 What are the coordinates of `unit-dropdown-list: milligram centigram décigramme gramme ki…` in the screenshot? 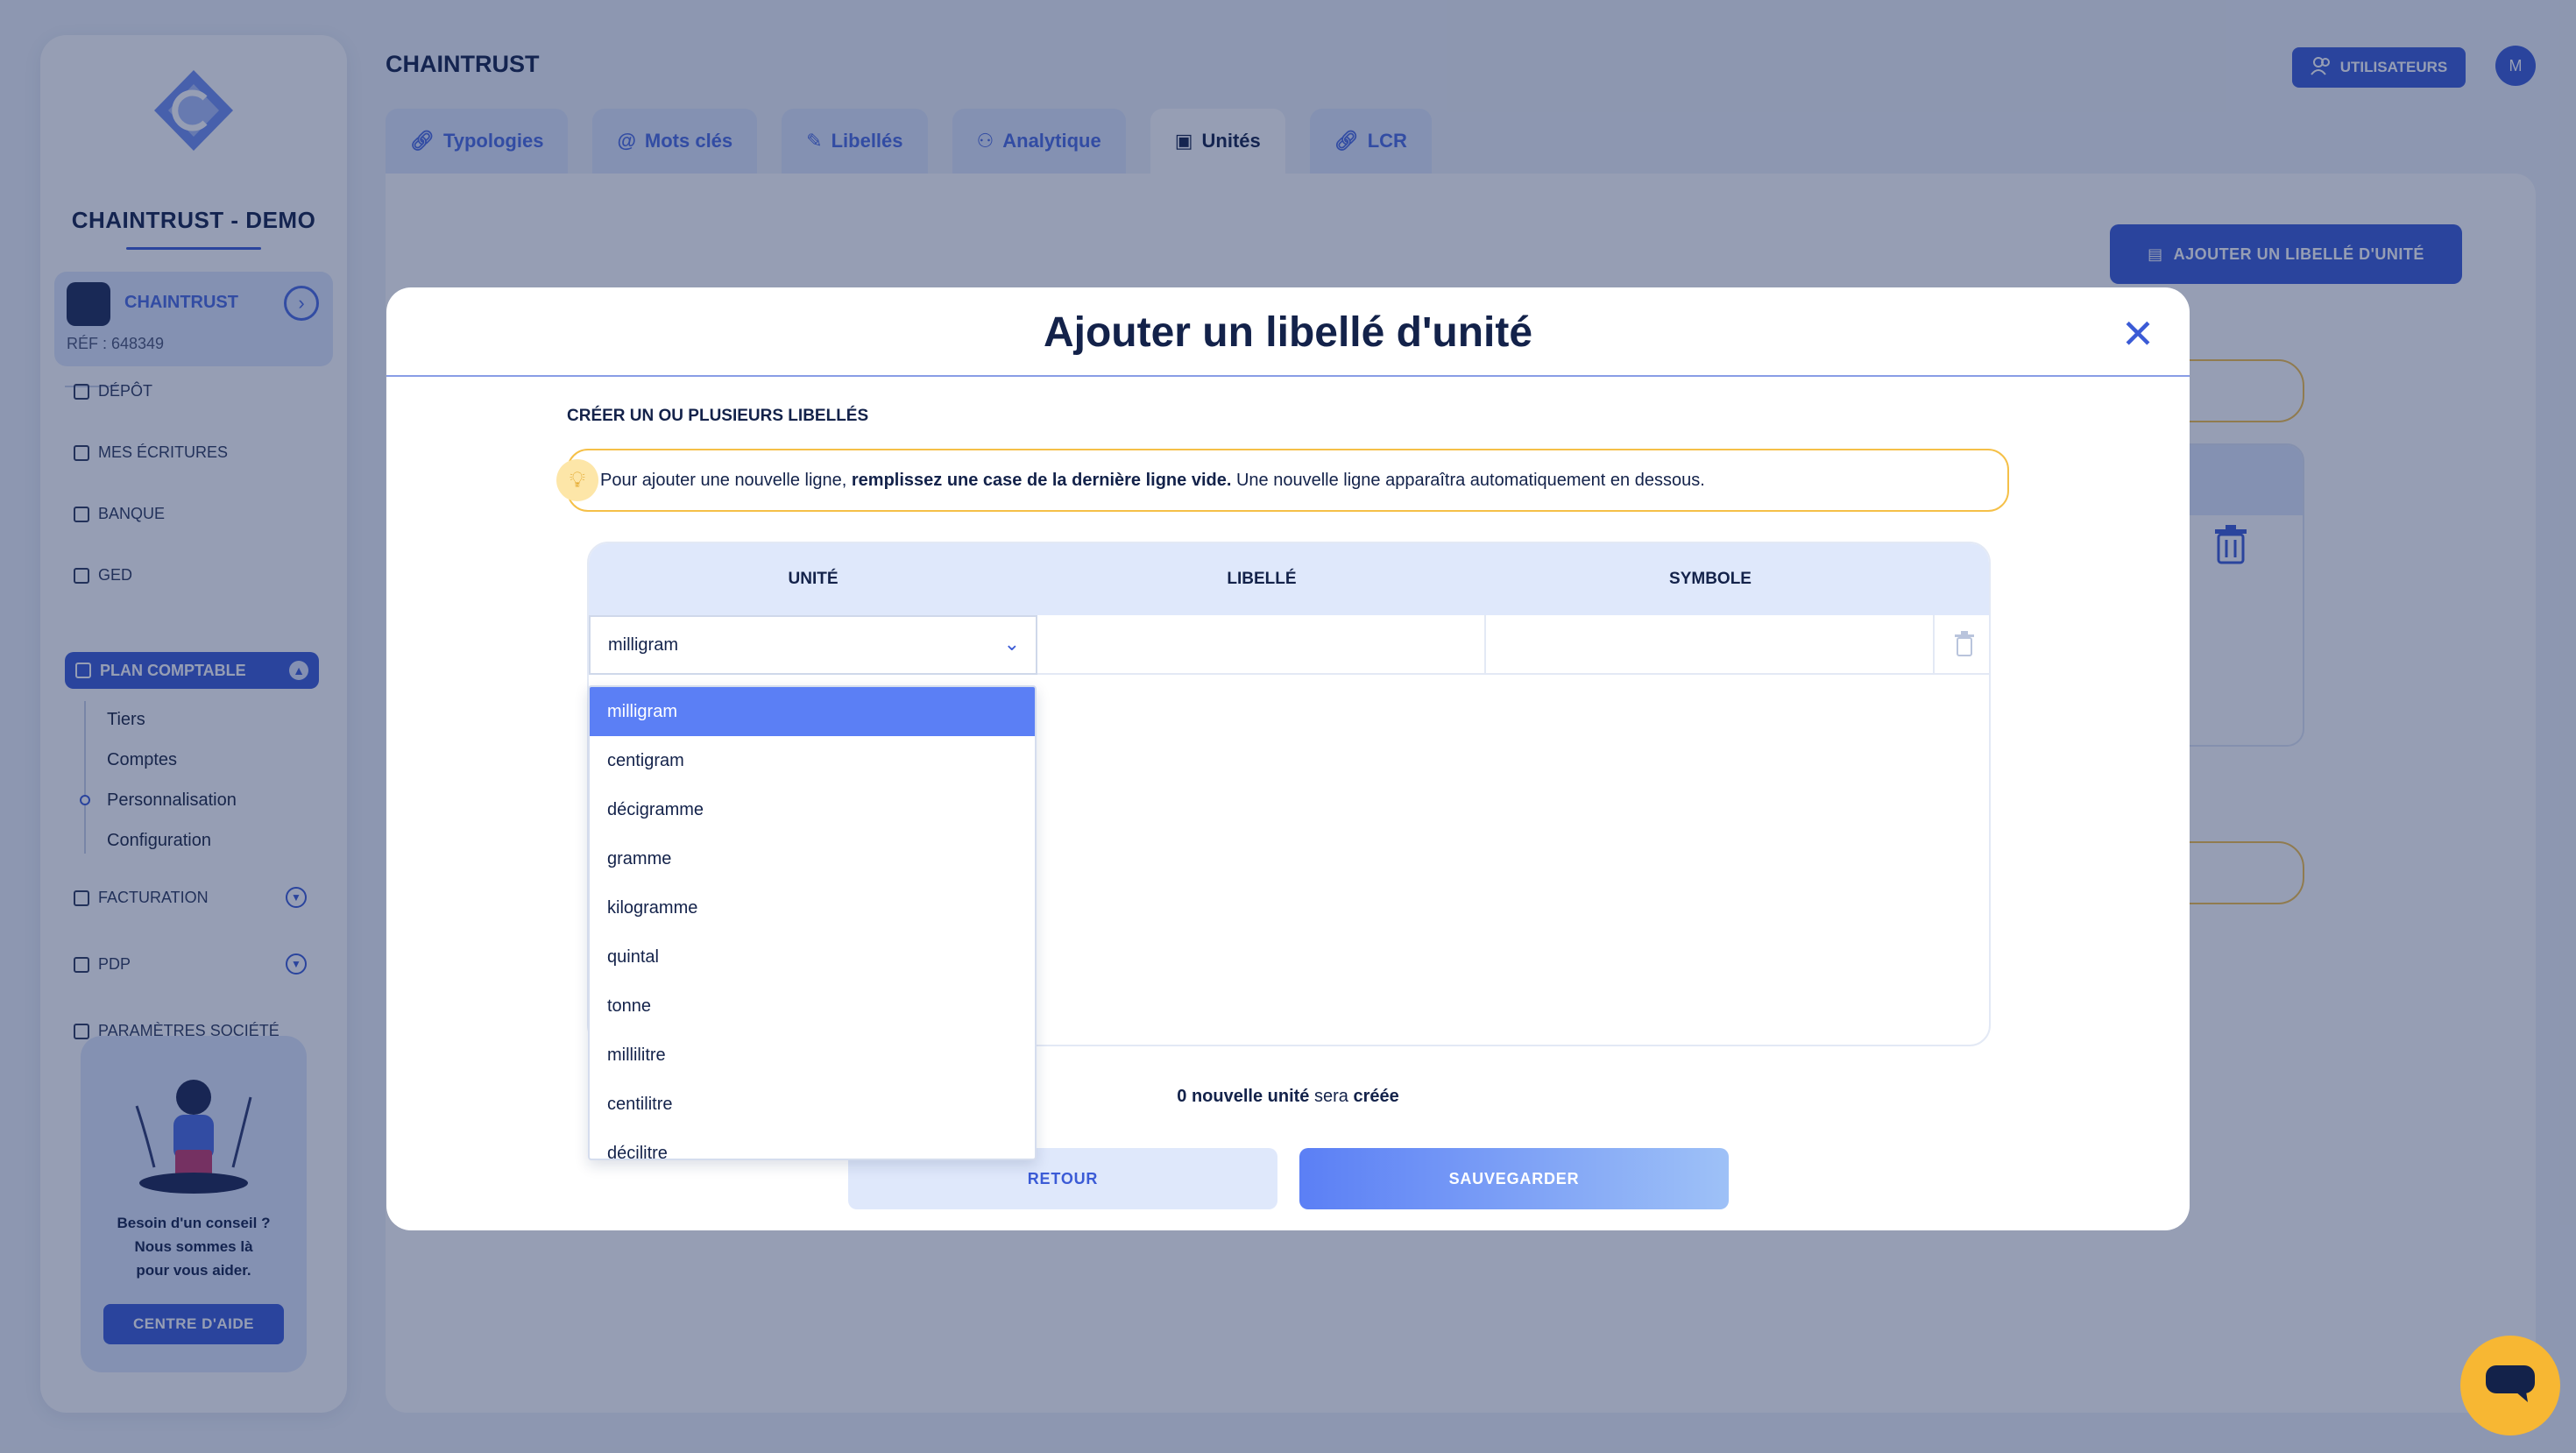 It's located at (812, 922).